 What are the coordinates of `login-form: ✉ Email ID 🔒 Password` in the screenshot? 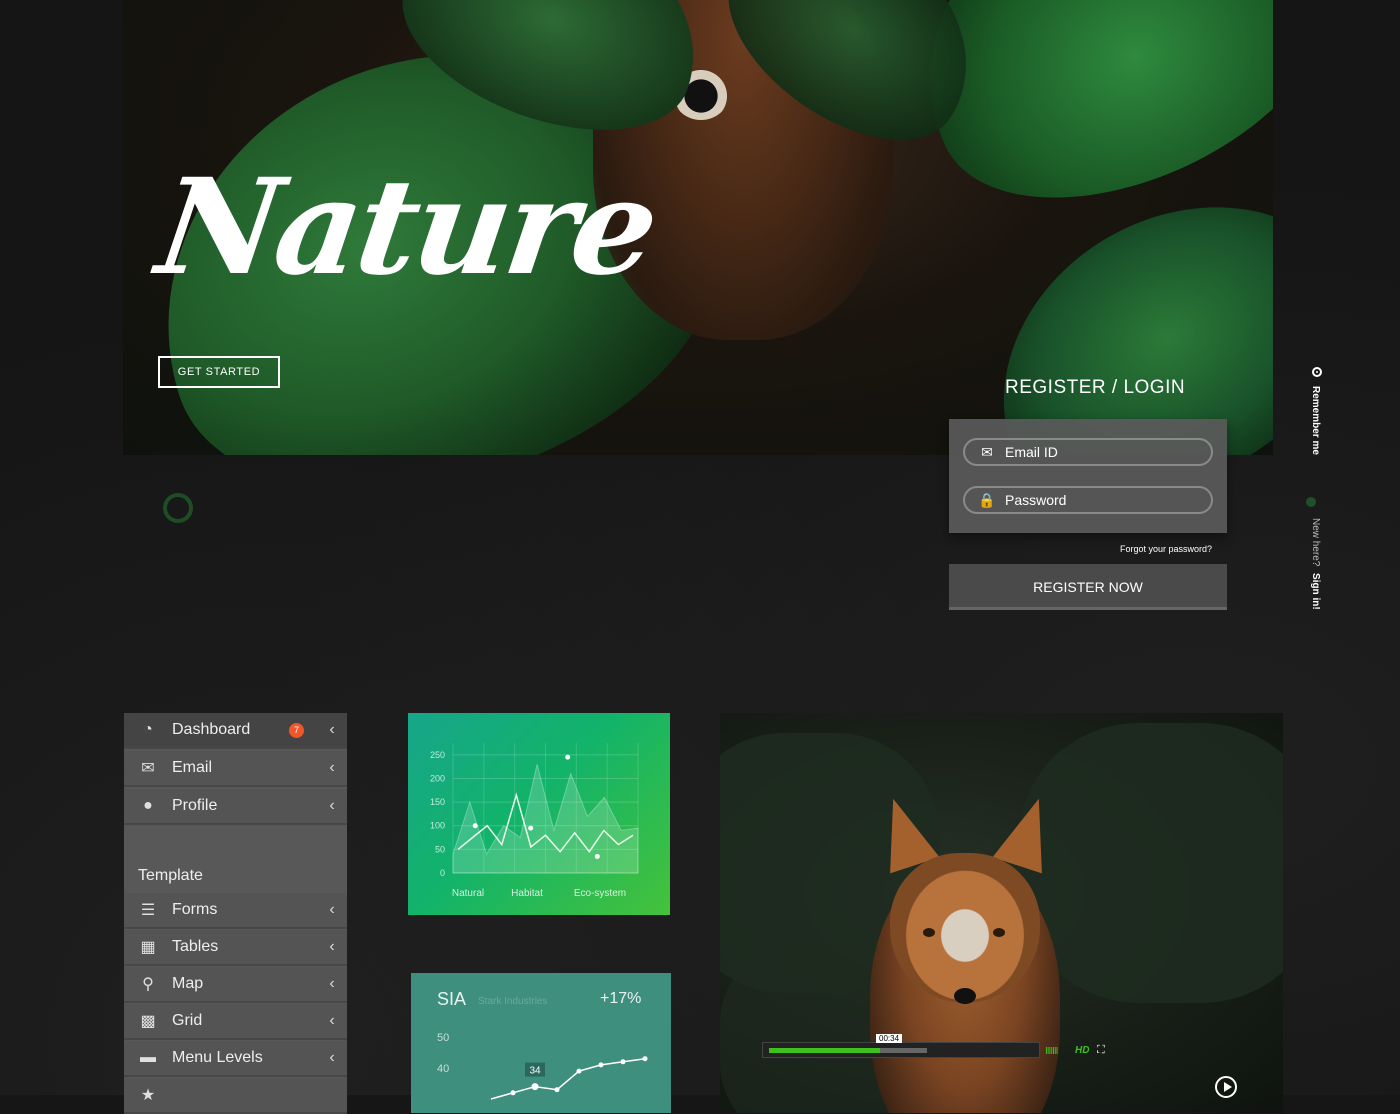 It's located at (1088, 476).